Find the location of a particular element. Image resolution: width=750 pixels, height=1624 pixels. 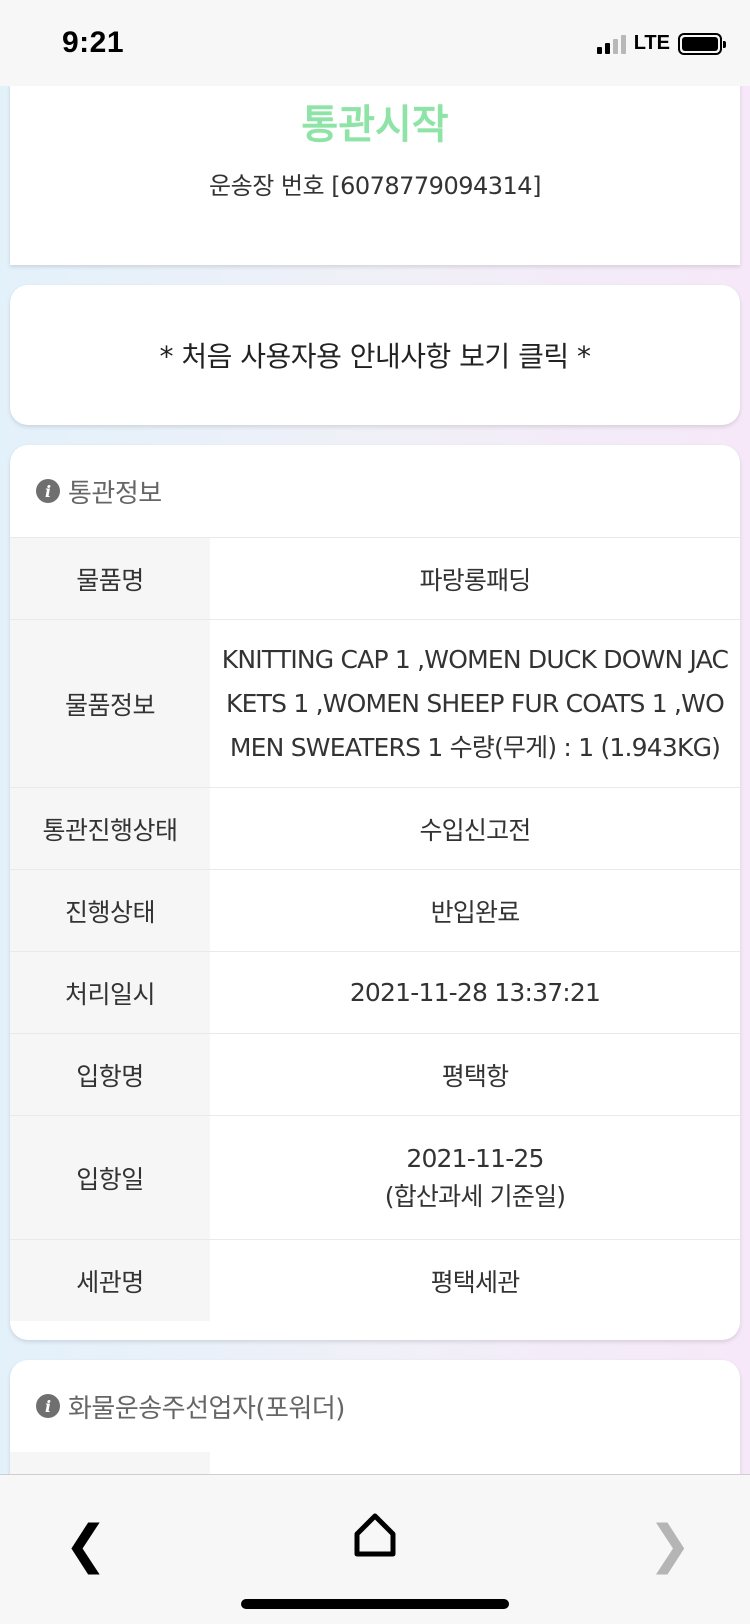

table-row: 입항명 평택항 is located at coordinates (375, 1074).